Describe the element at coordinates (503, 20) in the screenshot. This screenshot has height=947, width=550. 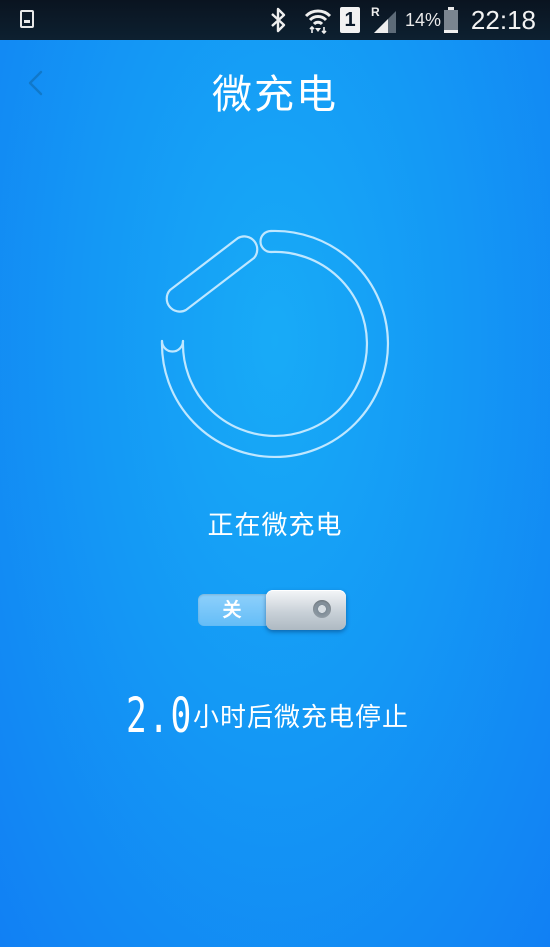
I see `status-time: 22:18` at that location.